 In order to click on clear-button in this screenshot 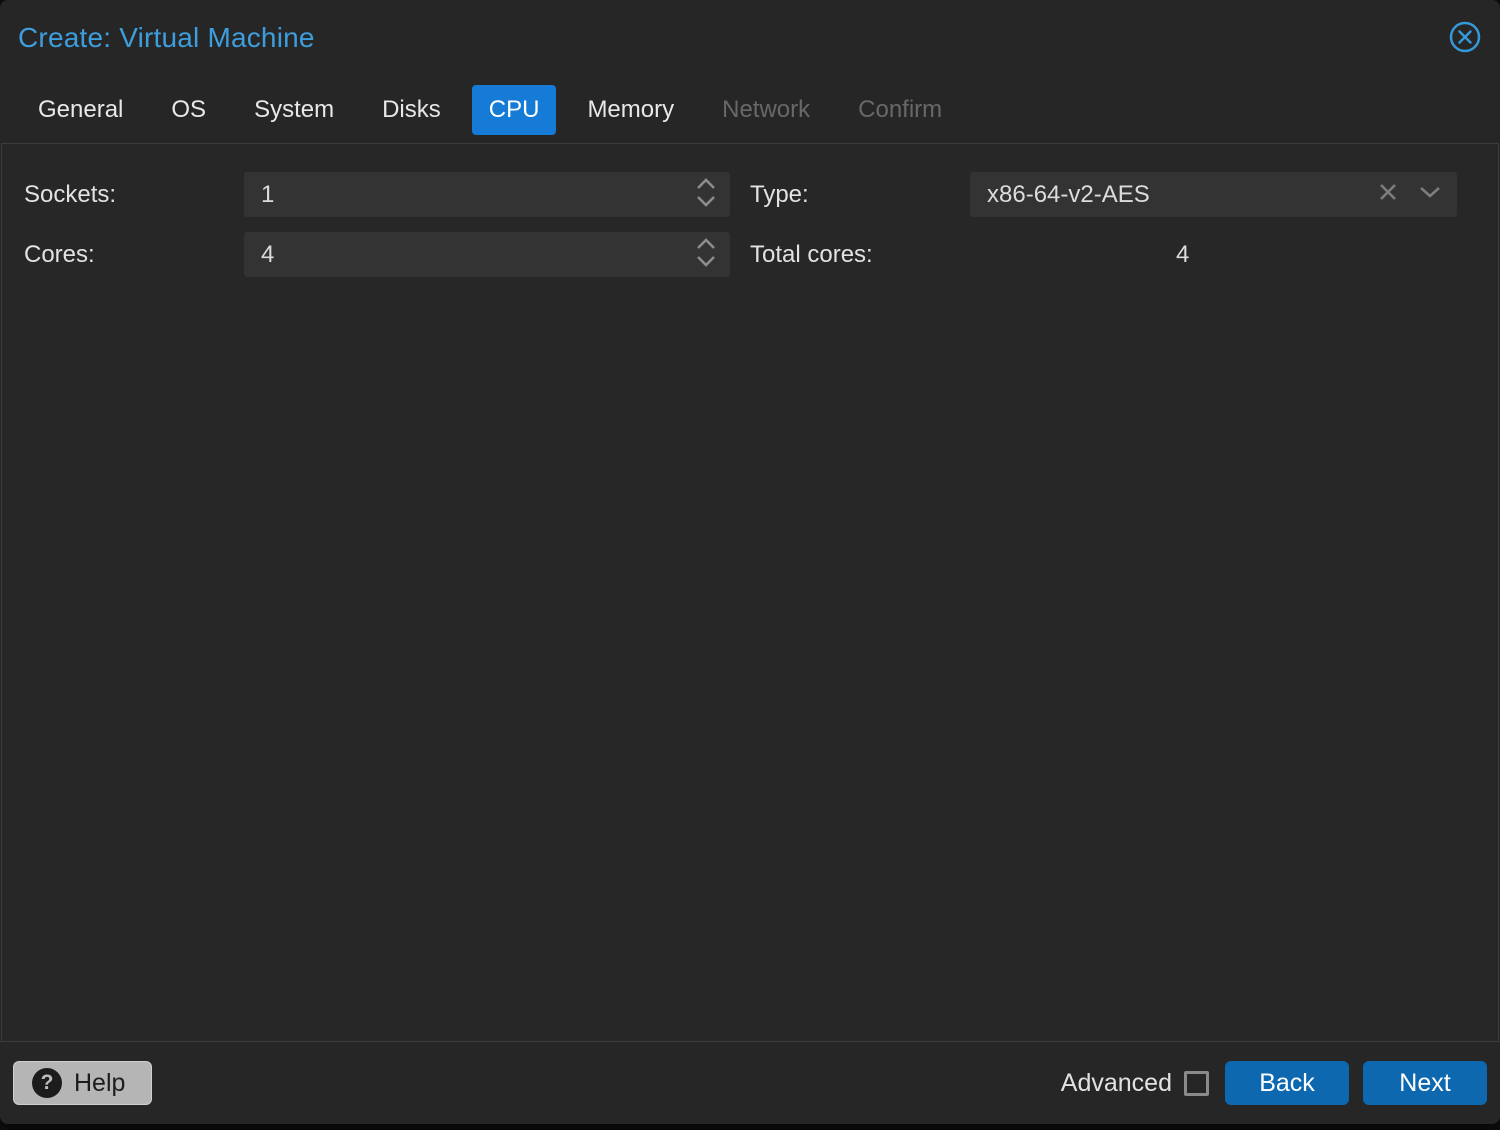, I will do `click(1388, 194)`.